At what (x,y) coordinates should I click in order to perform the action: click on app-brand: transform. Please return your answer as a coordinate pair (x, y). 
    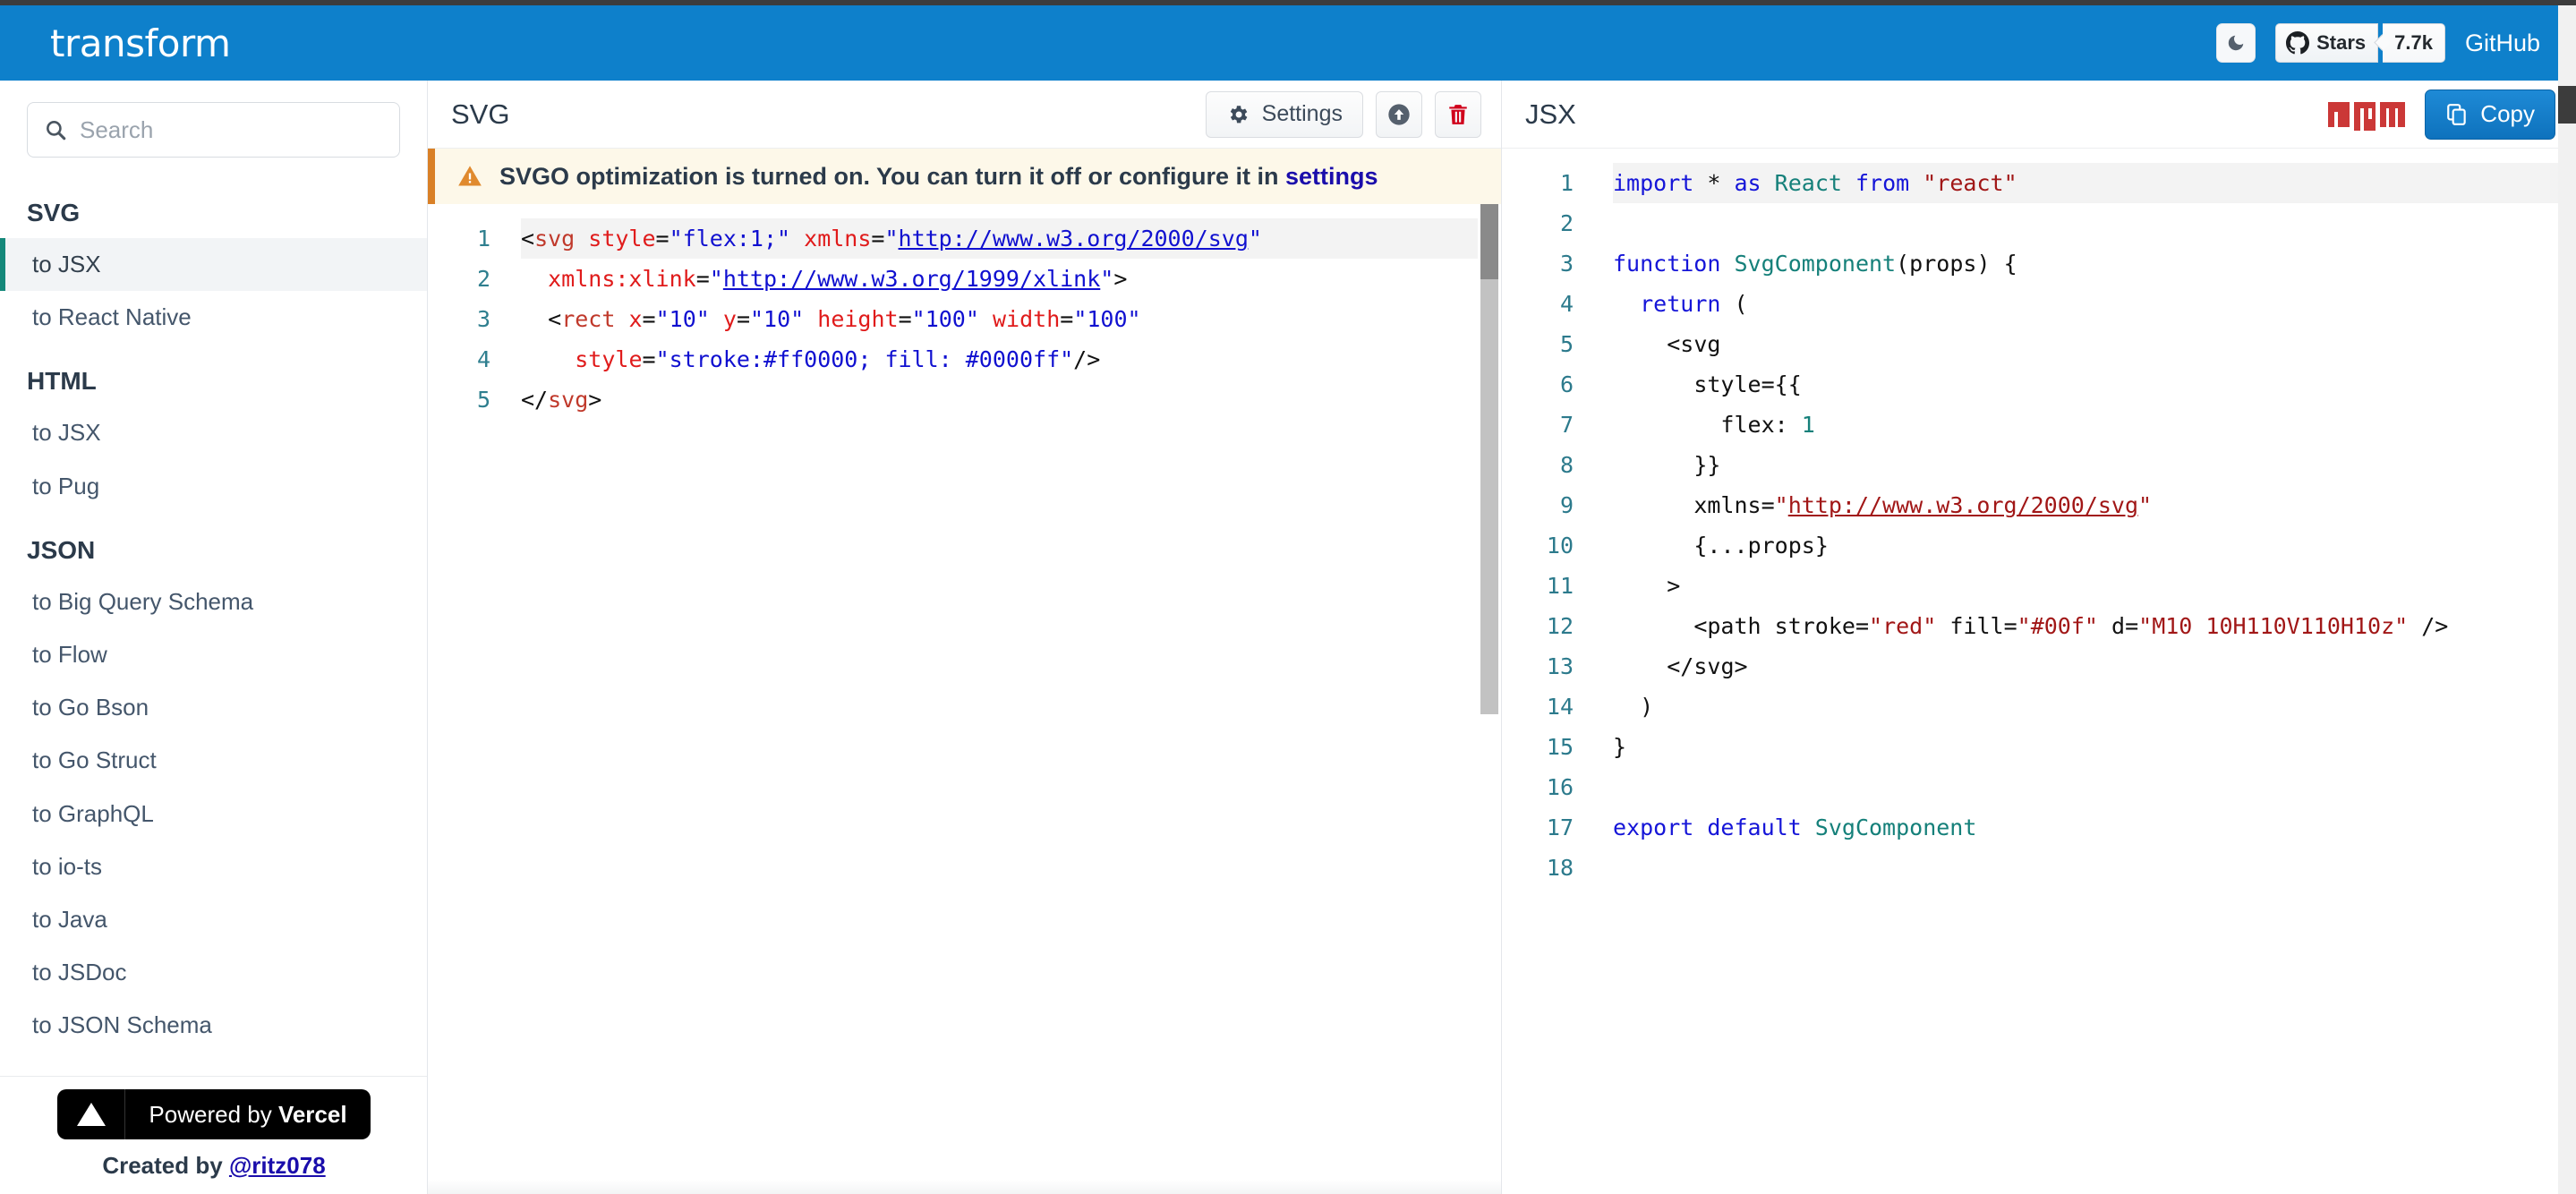
    Looking at the image, I should click on (140, 43).